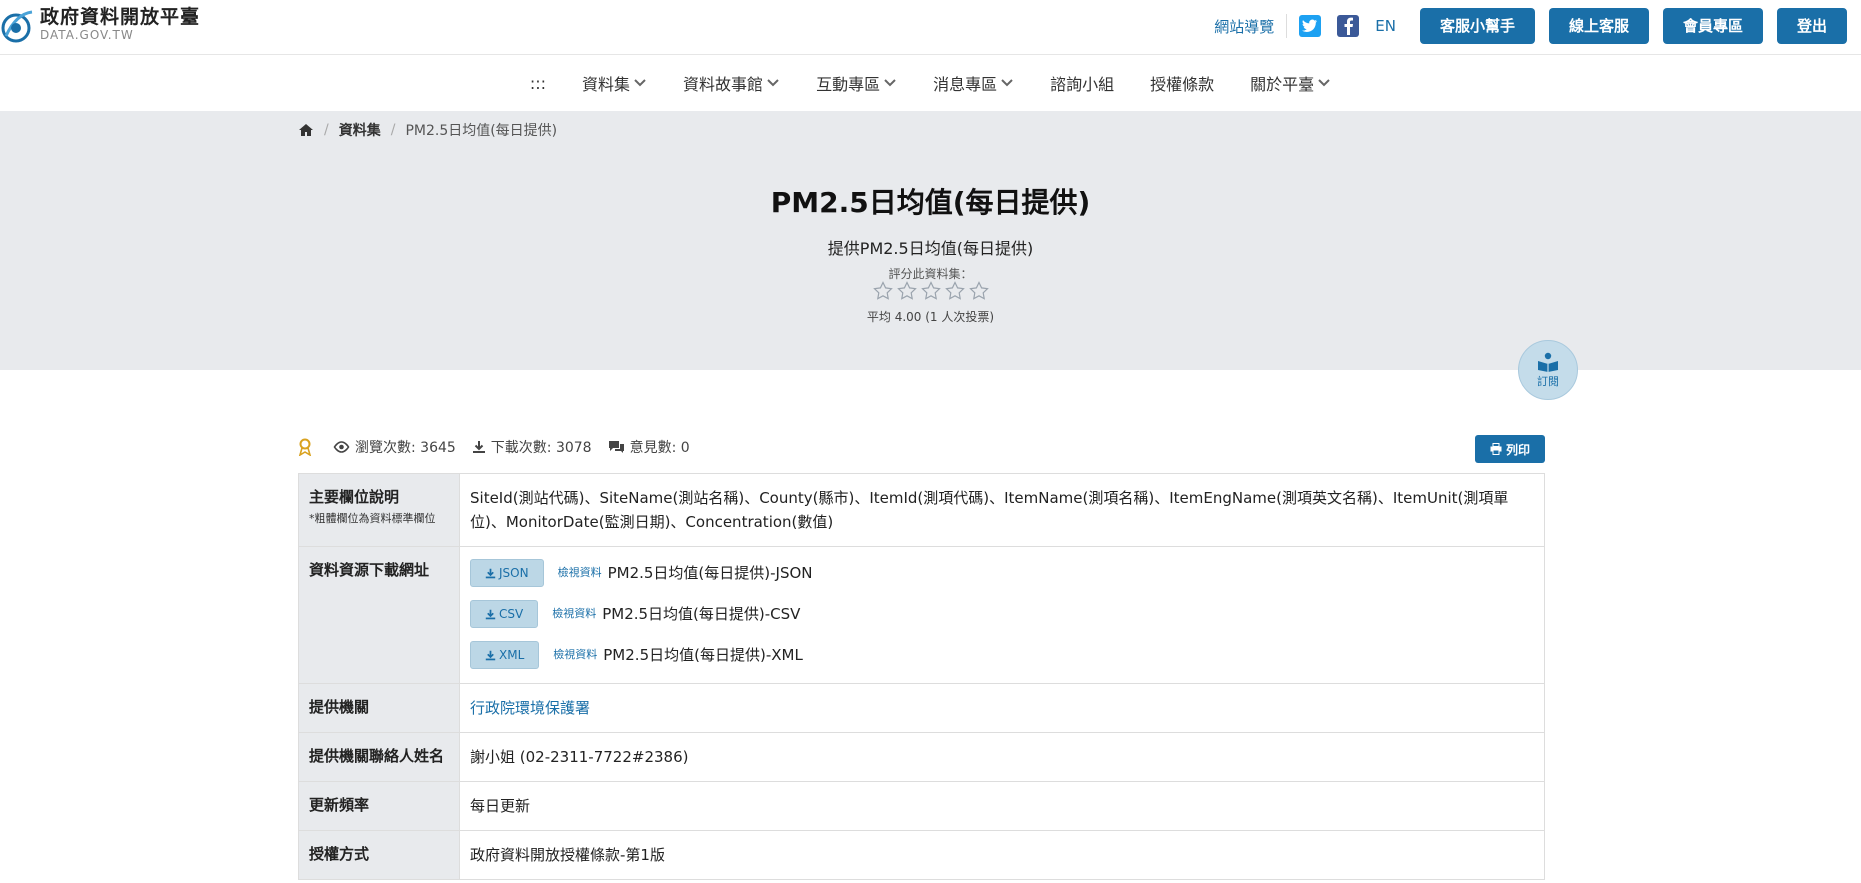 The image size is (1861, 883). Describe the element at coordinates (580, 573) in the screenshot. I see `preview-json-link: 檢視資料` at that location.